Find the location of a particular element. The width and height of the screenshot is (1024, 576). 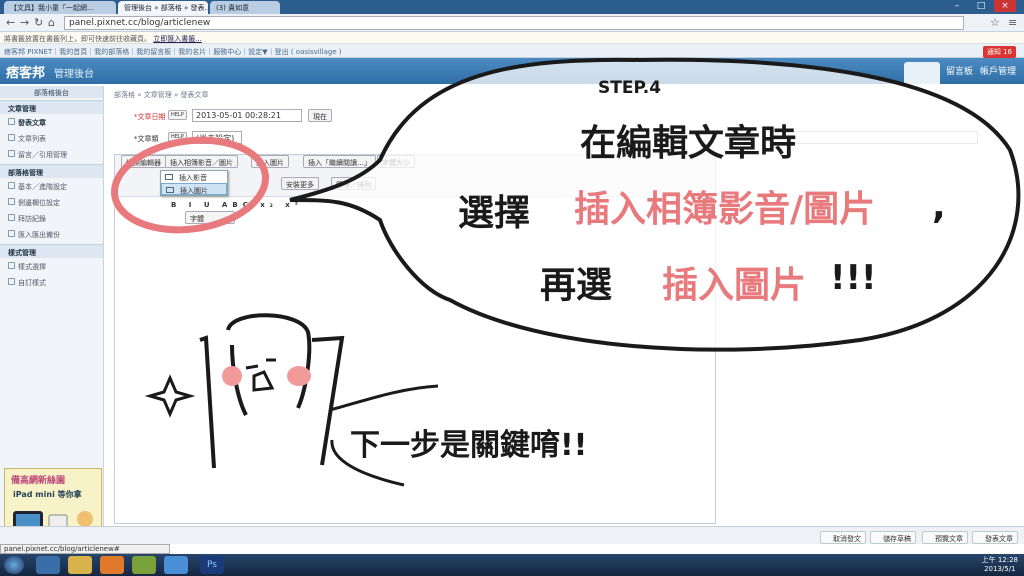

sidebar-item-settings: 基本／進階設定 is located at coordinates (51, 186).